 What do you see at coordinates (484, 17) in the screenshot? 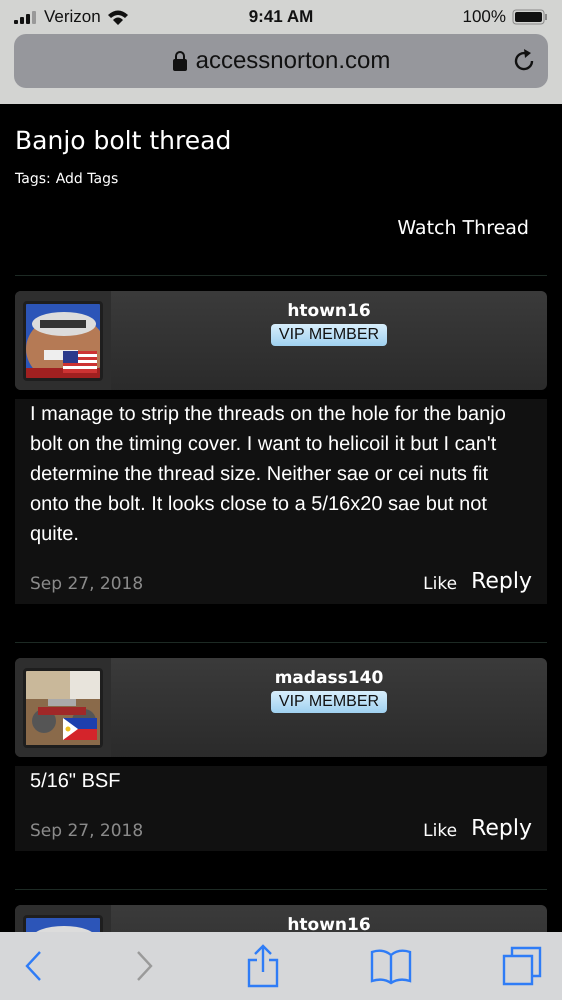
I see `battery-percent: 100%` at bounding box center [484, 17].